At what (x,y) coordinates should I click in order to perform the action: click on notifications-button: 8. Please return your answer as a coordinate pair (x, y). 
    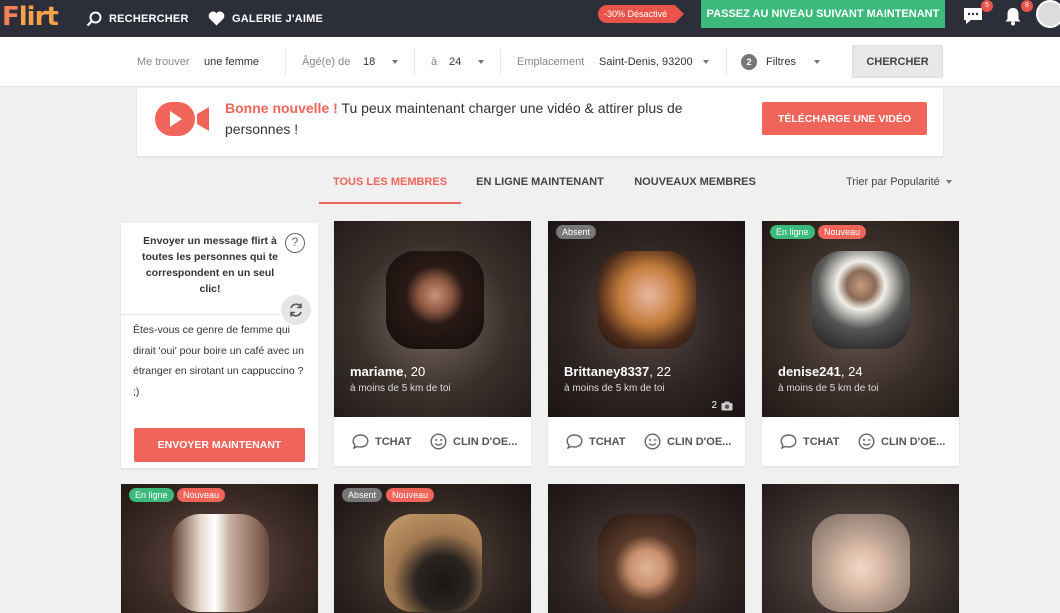
    Looking at the image, I should click on (1017, 14).